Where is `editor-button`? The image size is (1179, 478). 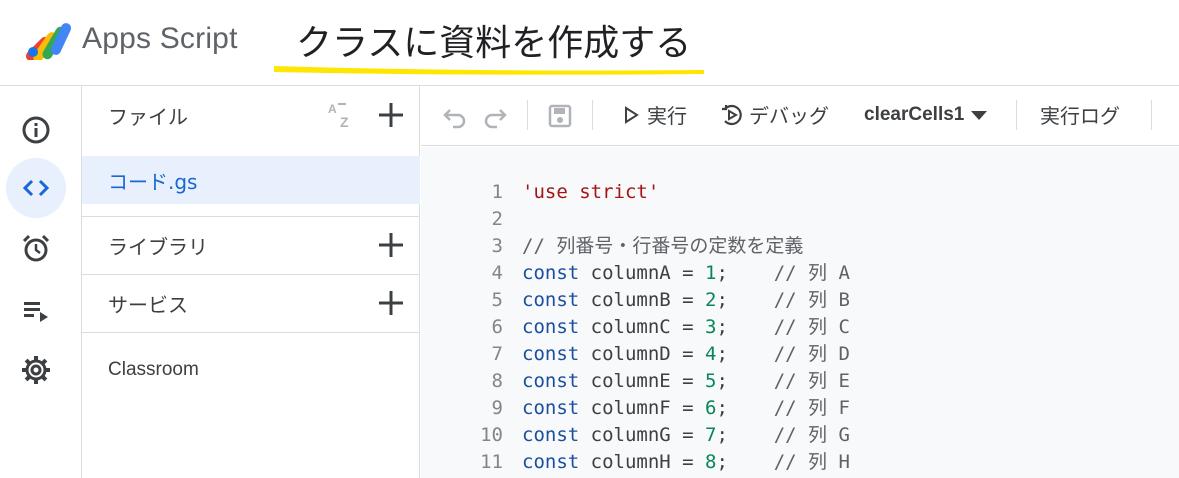 editor-button is located at coordinates (36, 188).